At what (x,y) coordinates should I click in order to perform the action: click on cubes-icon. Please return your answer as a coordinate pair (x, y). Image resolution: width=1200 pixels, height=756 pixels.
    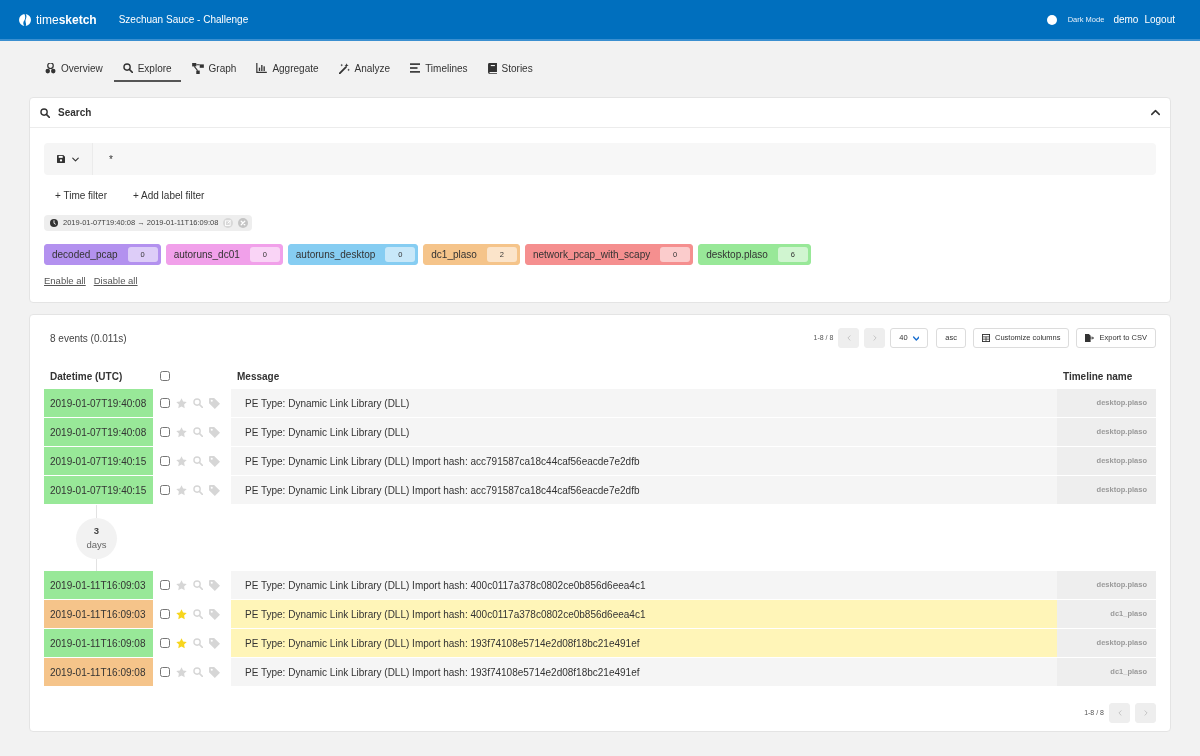
    Looking at the image, I should click on (50, 68).